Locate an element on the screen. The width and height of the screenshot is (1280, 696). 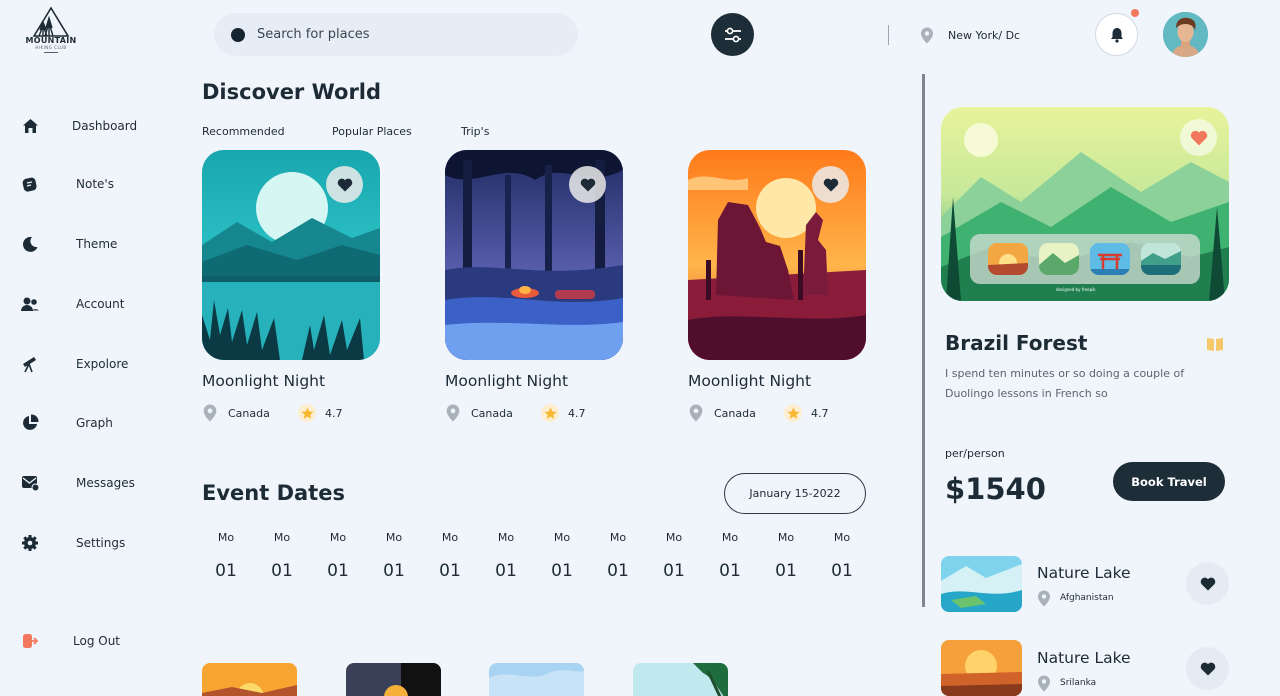
sidebar-item-account: Account is located at coordinates (100, 304).